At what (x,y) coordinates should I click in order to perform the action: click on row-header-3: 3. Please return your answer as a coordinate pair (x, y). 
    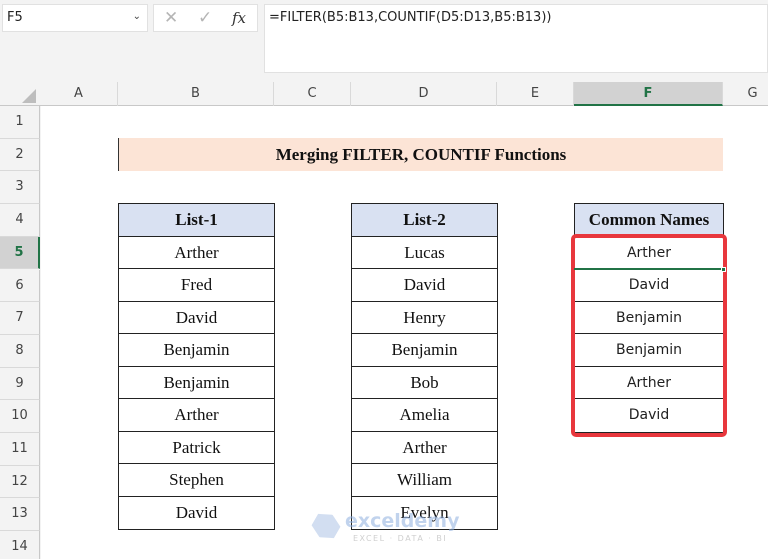
    Looking at the image, I should click on (20, 188).